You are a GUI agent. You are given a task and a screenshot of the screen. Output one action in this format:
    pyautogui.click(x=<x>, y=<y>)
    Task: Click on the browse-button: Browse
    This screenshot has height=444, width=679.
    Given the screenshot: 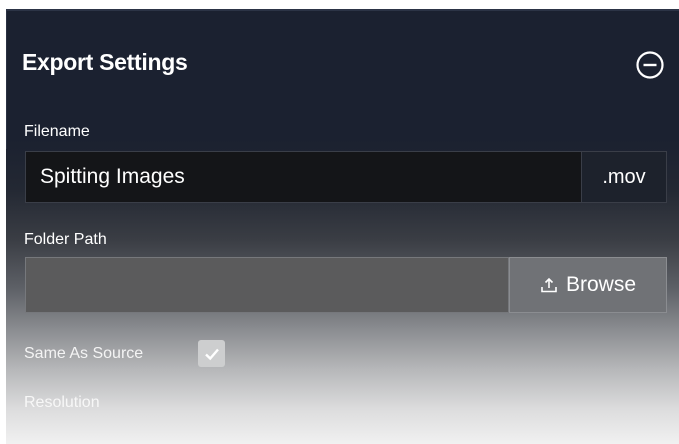 What is the action you would take?
    pyautogui.click(x=588, y=285)
    